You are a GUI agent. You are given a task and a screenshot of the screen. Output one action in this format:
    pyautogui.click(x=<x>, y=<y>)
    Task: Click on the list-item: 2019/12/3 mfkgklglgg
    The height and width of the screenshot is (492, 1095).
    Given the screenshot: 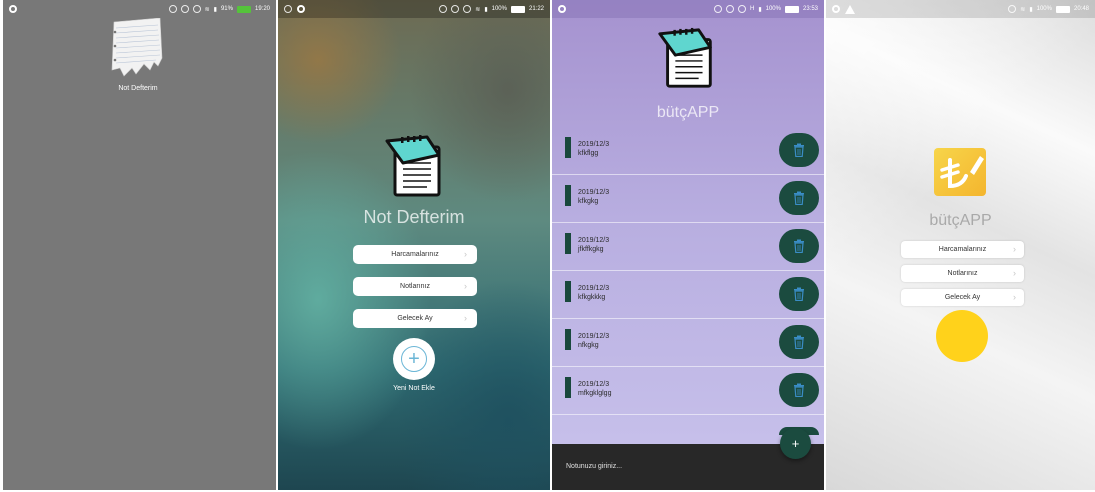 What is the action you would take?
    pyautogui.click(x=688, y=391)
    